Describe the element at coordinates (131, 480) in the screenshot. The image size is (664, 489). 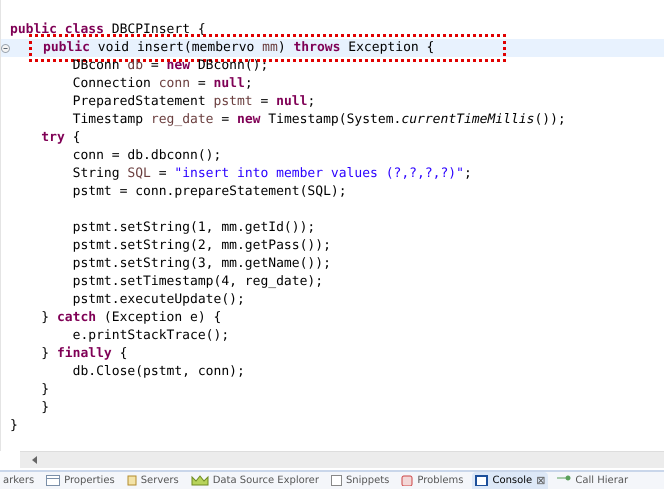
I see `server-icon` at that location.